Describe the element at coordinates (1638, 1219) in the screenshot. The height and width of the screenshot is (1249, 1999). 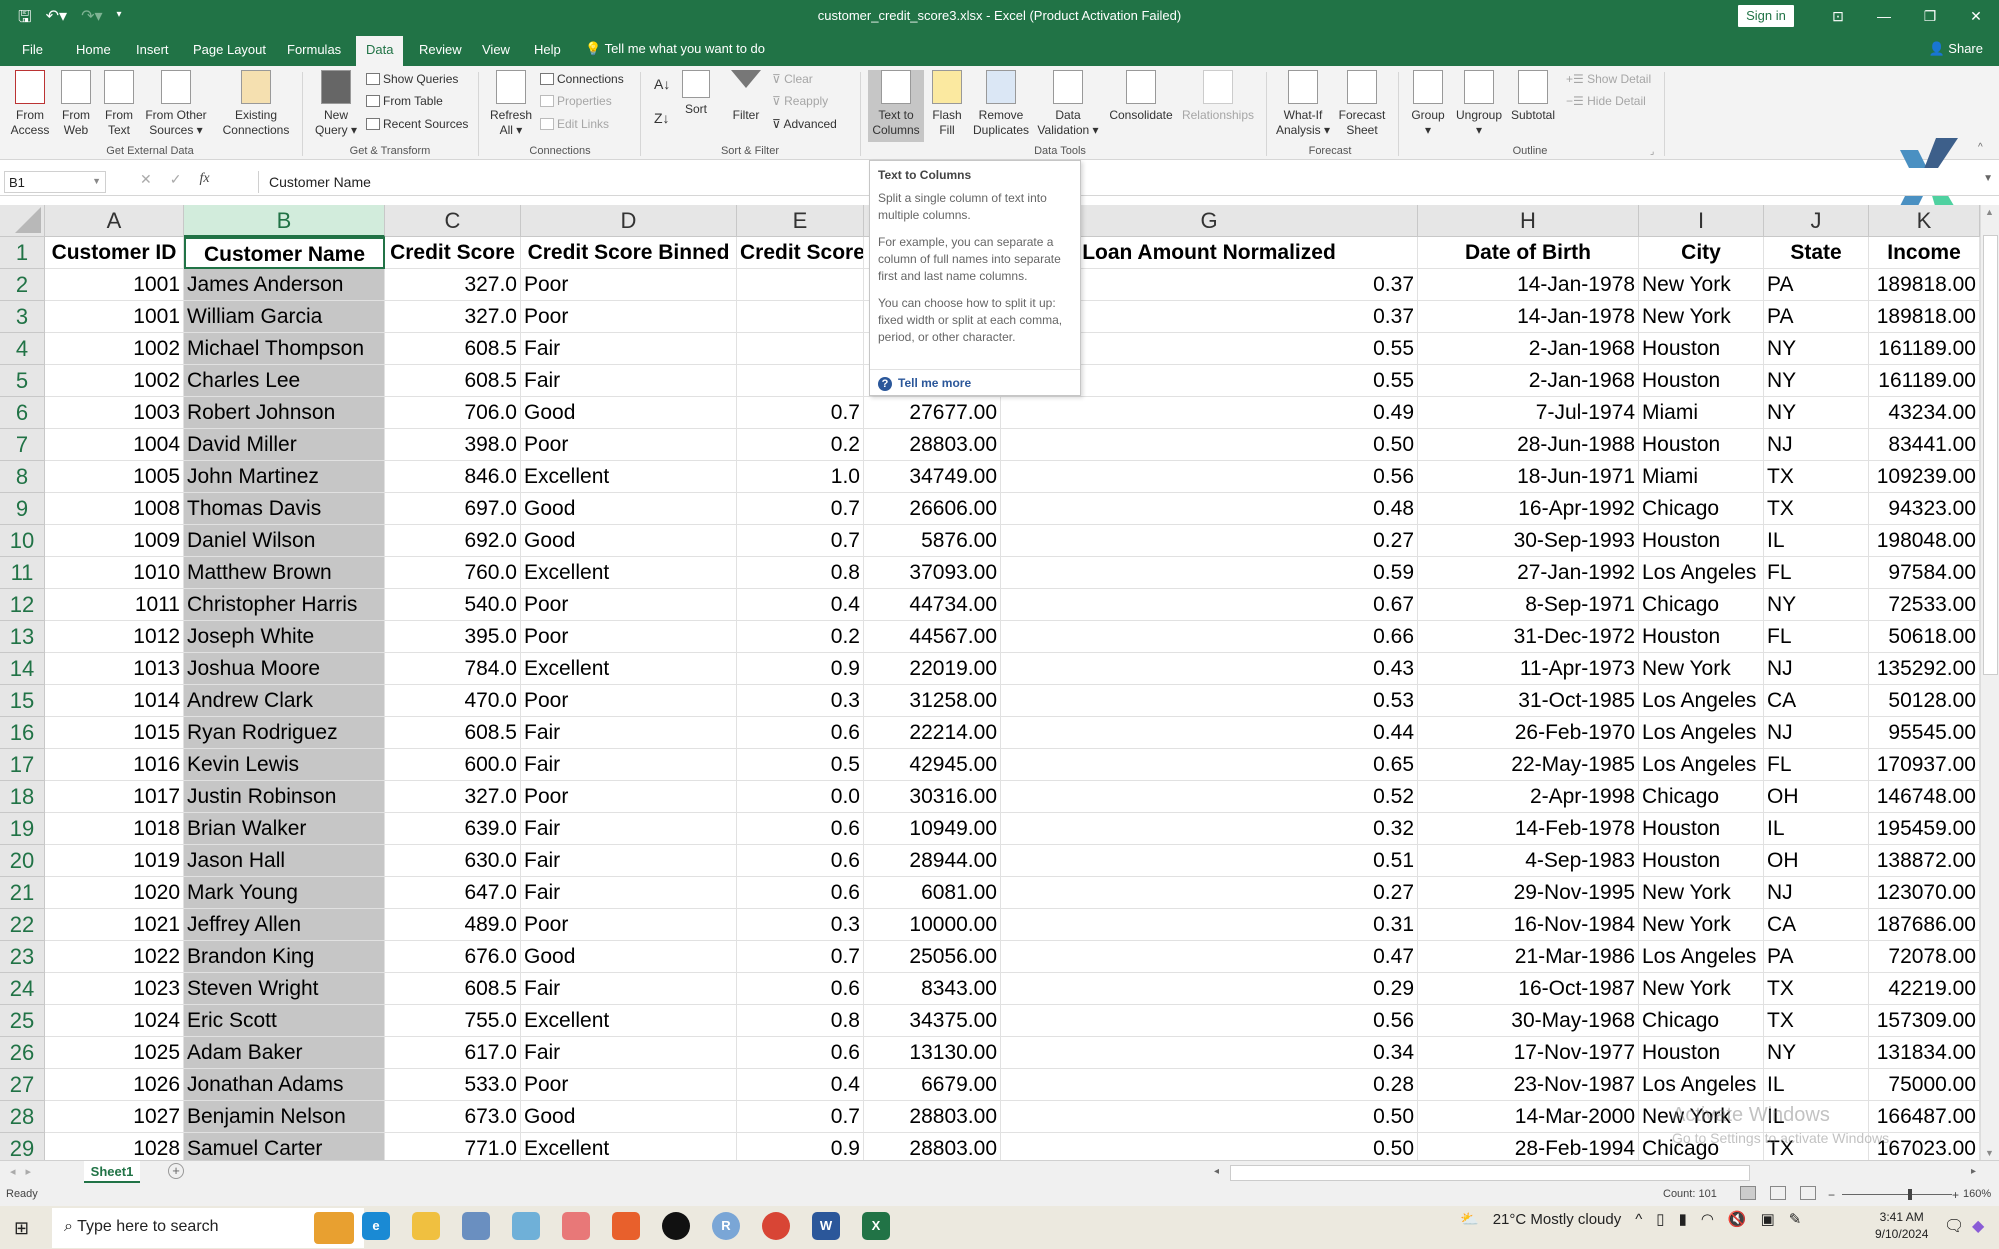
I see `show-hidden-icons: ^` at that location.